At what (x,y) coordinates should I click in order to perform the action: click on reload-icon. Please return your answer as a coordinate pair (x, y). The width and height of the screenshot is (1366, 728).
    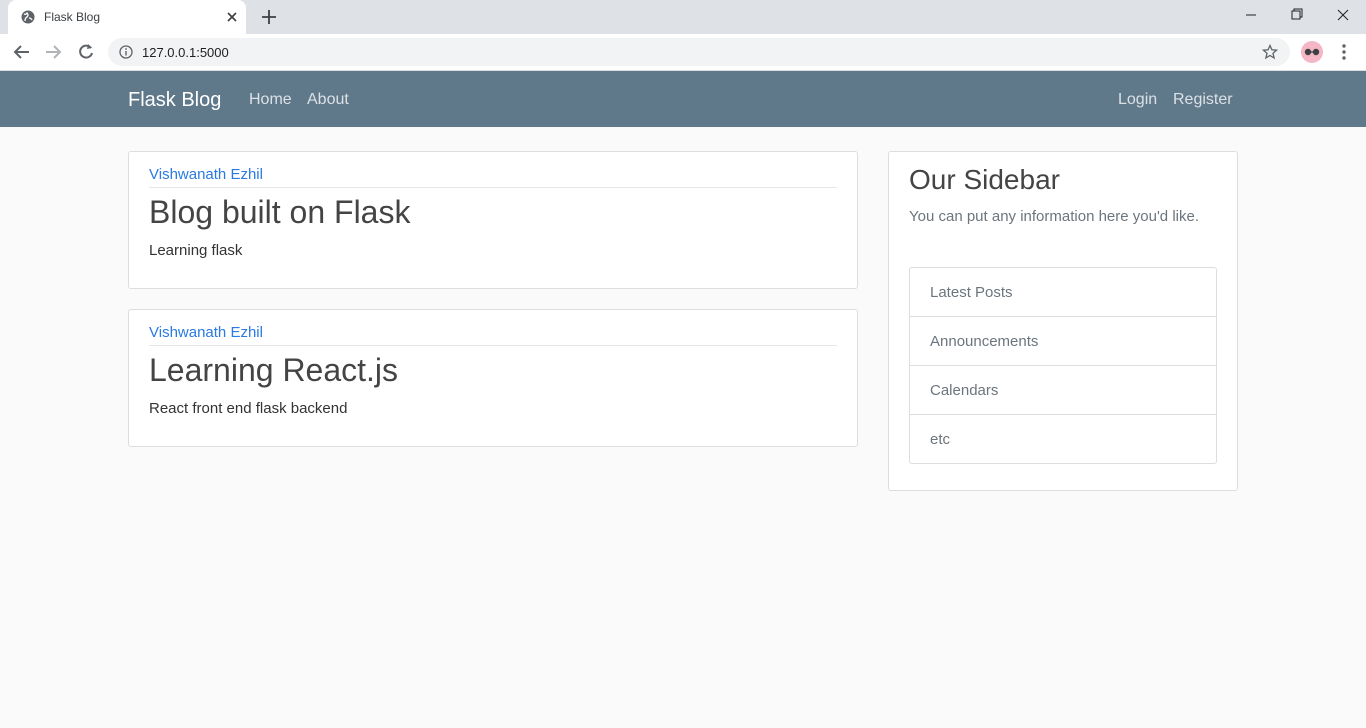
    Looking at the image, I should click on (86, 52).